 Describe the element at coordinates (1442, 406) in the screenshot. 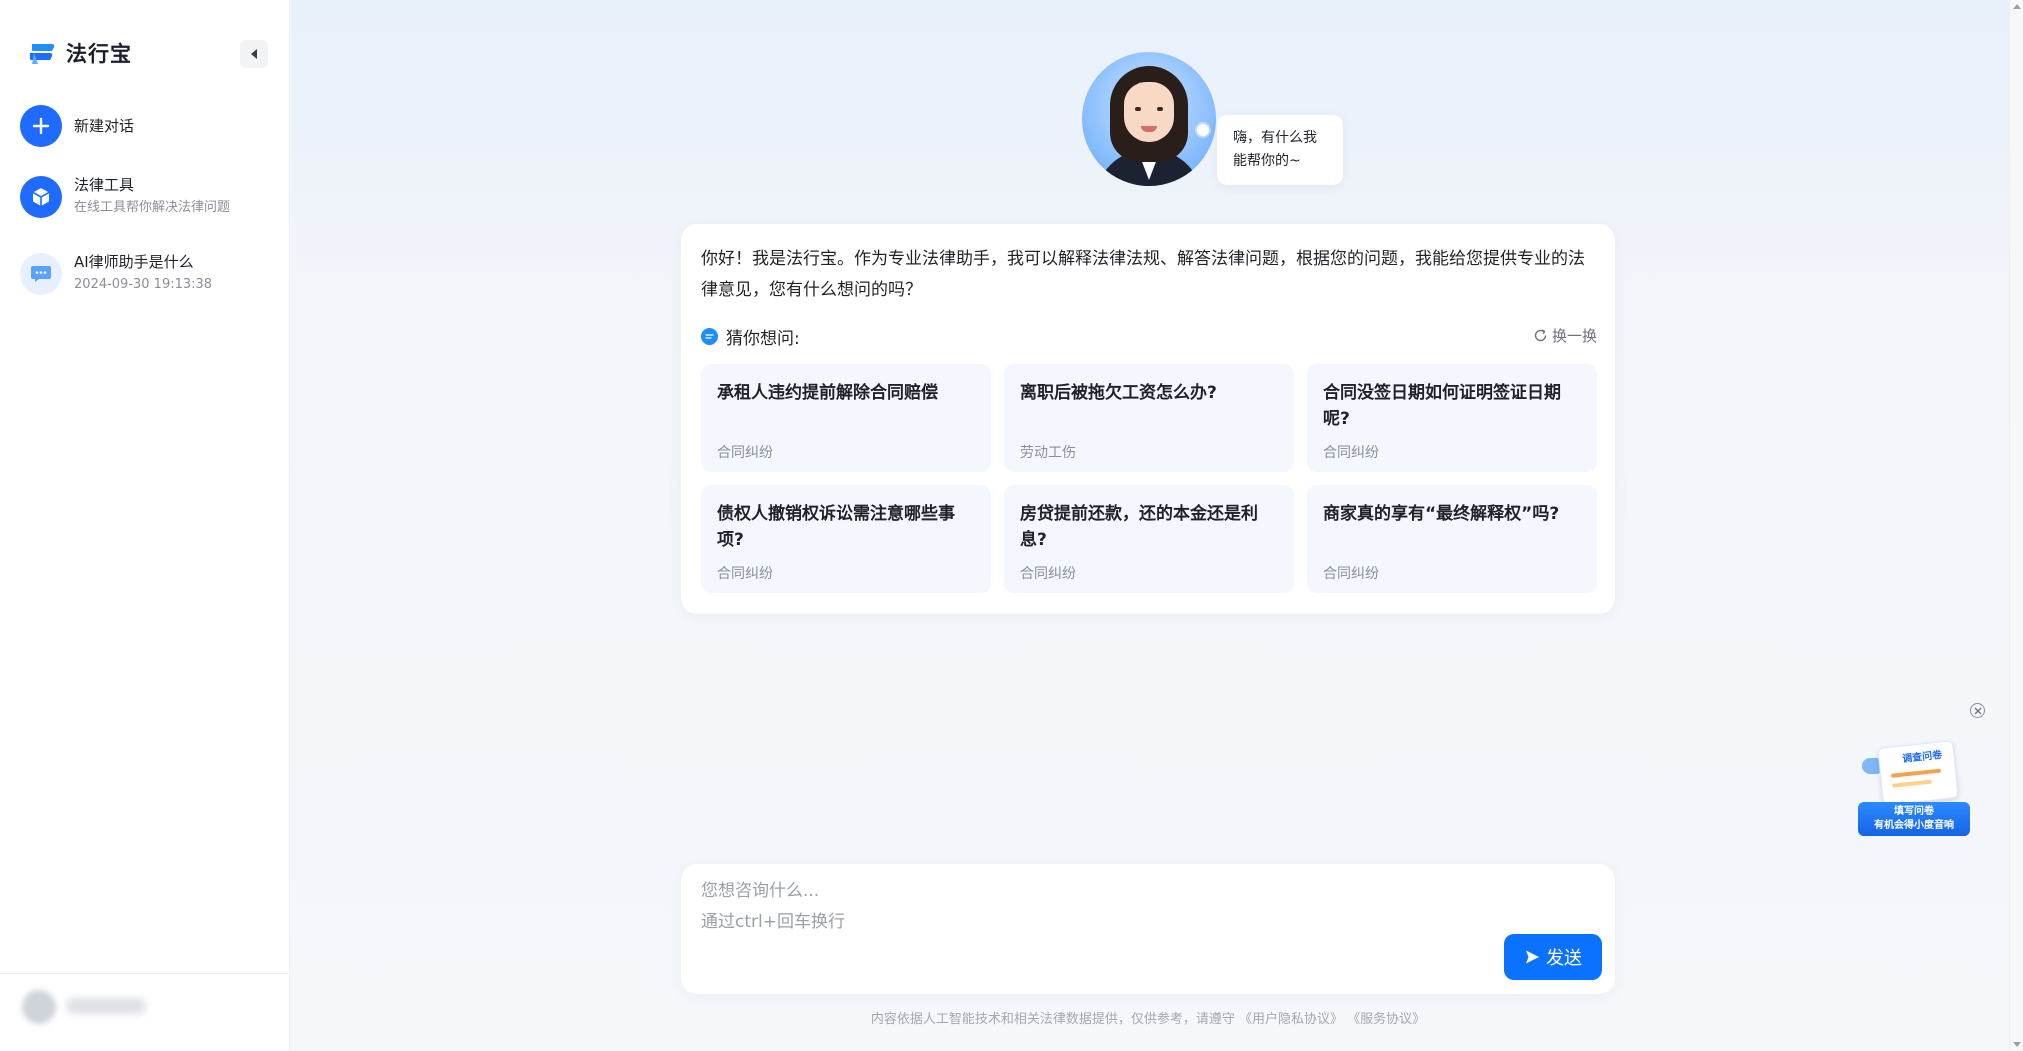

I see `suggestion-title: 合同没签日期如何证明签证日期呢?` at that location.